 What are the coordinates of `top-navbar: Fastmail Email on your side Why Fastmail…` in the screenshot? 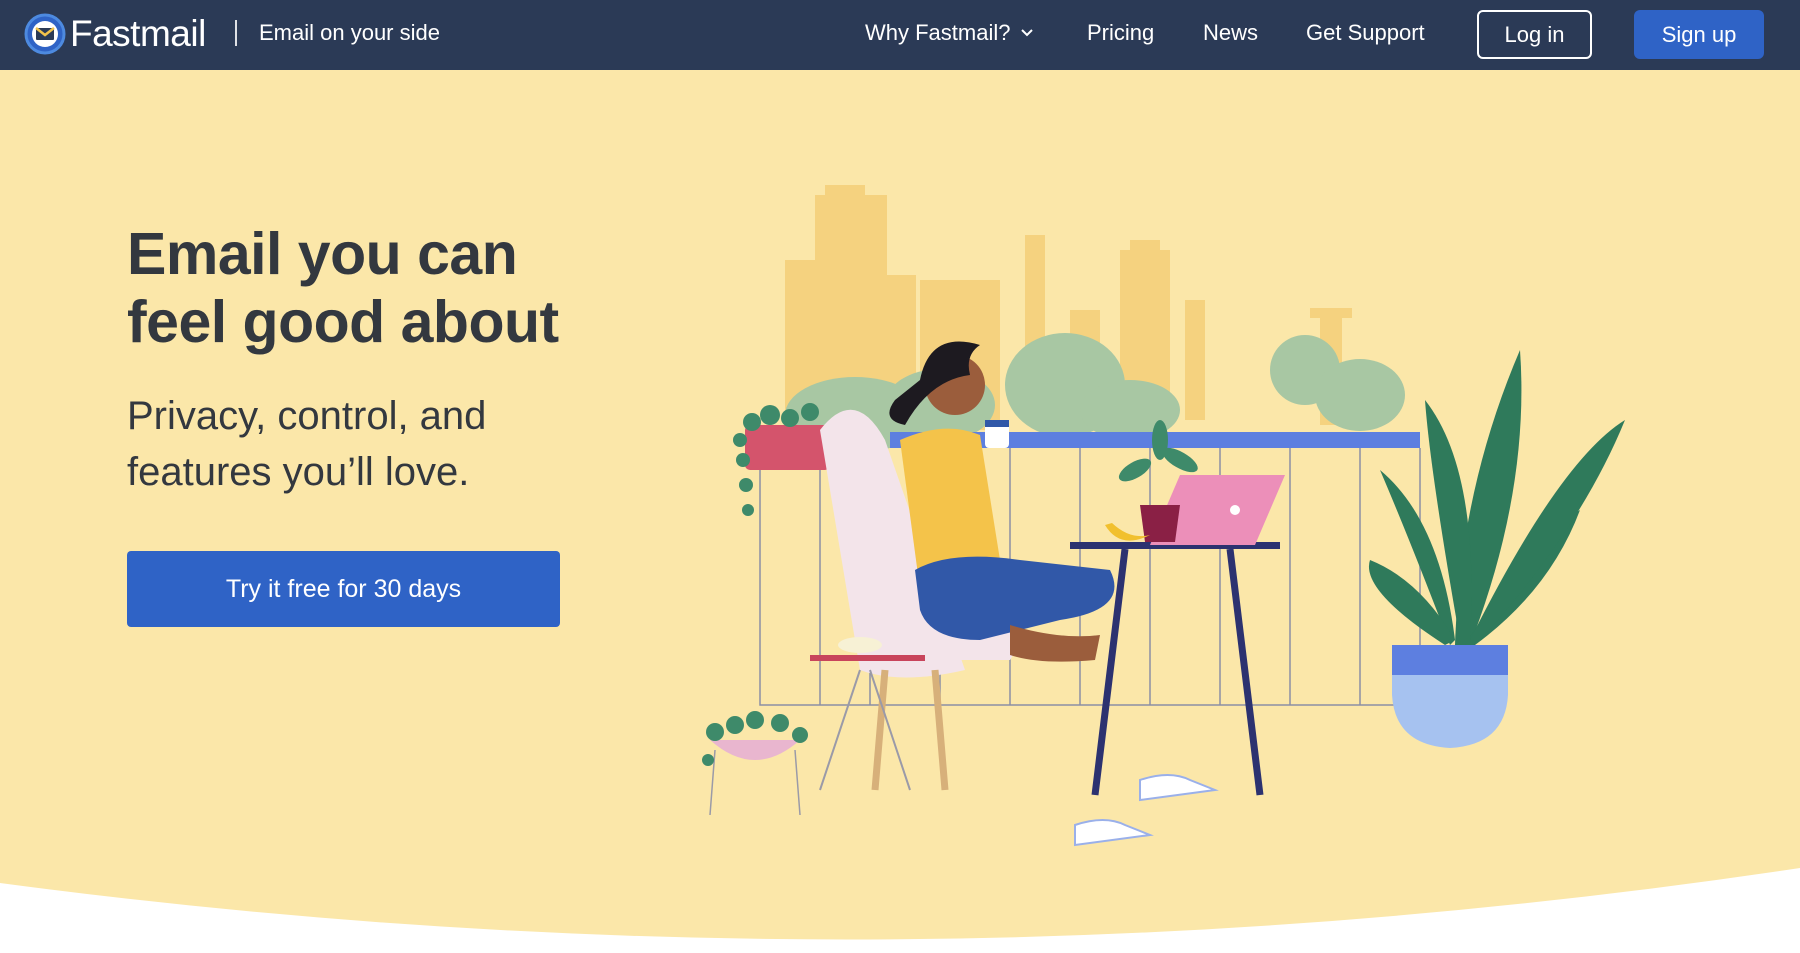 It's located at (900, 35).